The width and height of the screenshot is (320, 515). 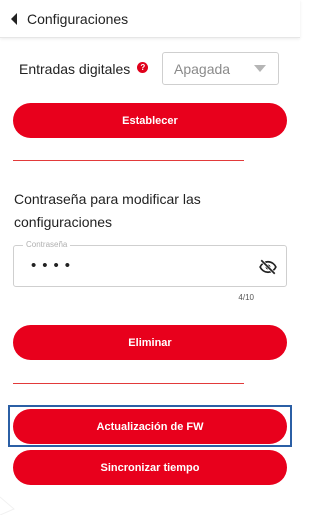 I want to click on digital-inputs-label: Entradas digitales, so click(x=75, y=69).